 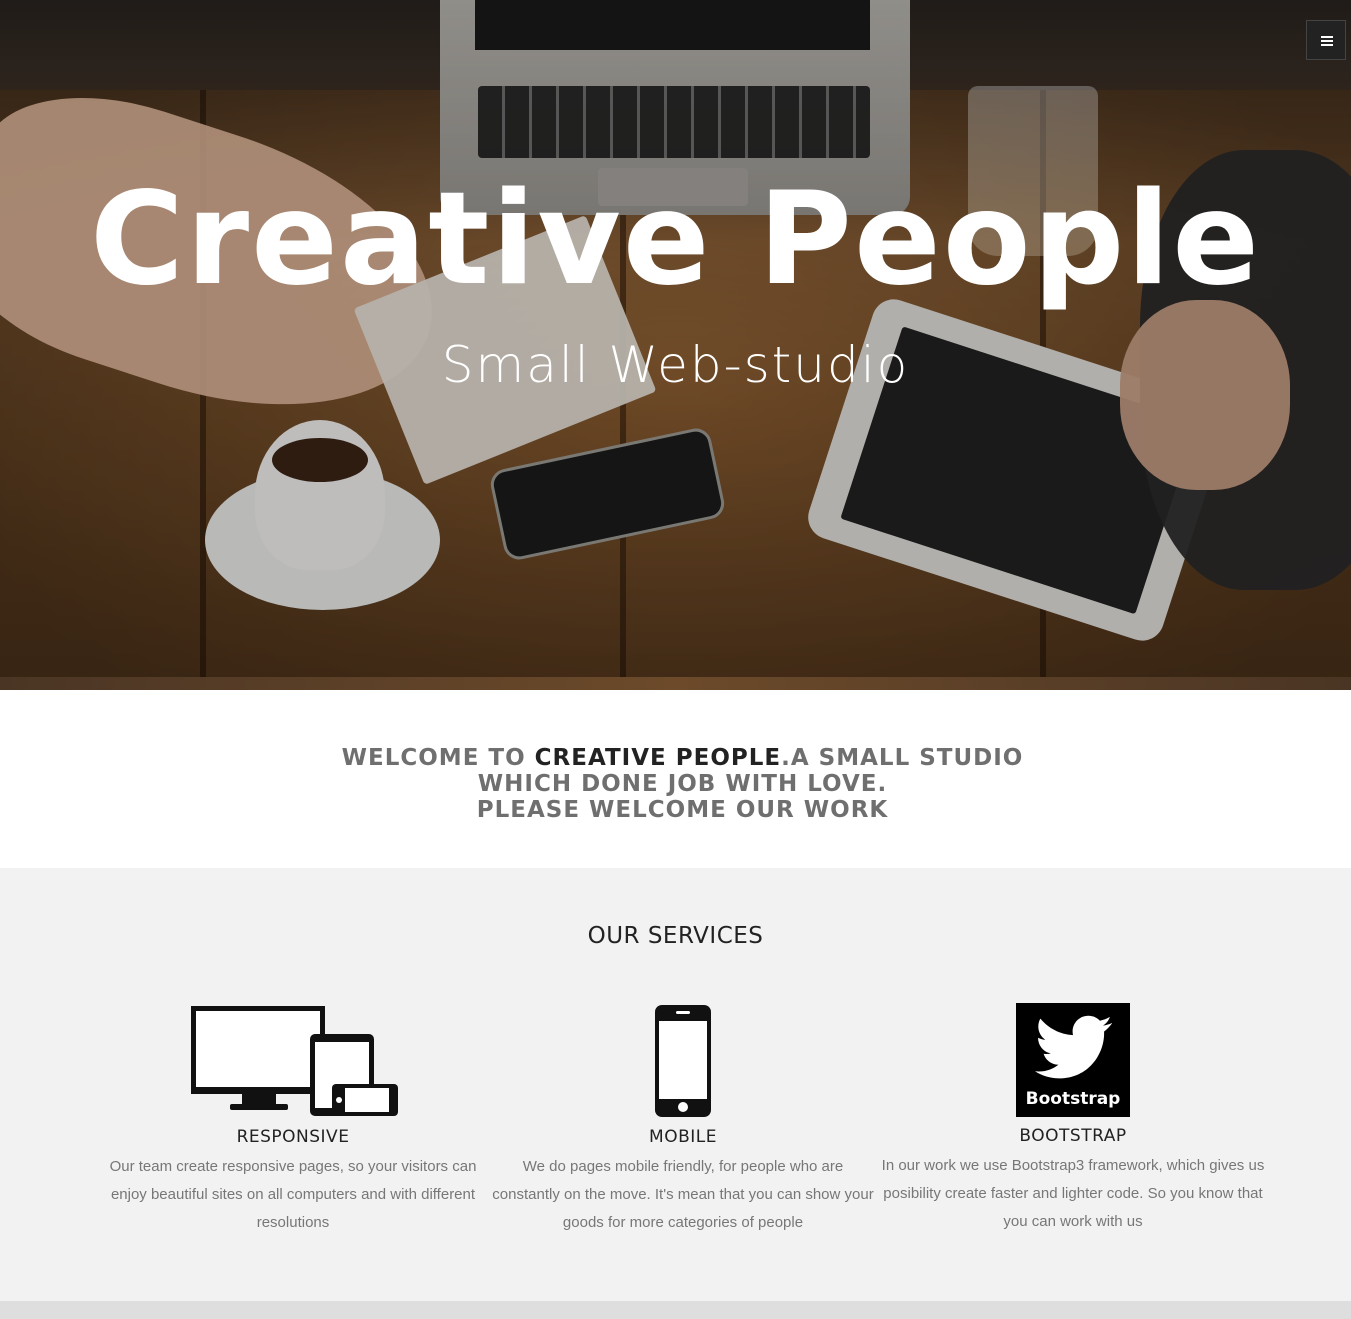 I want to click on bootstrap-logo-text: Bootstrap, so click(x=1073, y=1099).